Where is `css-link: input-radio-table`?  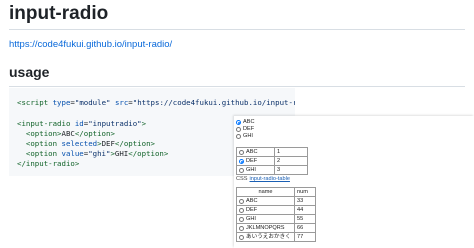
css-link: input-radio-table is located at coordinates (270, 179).